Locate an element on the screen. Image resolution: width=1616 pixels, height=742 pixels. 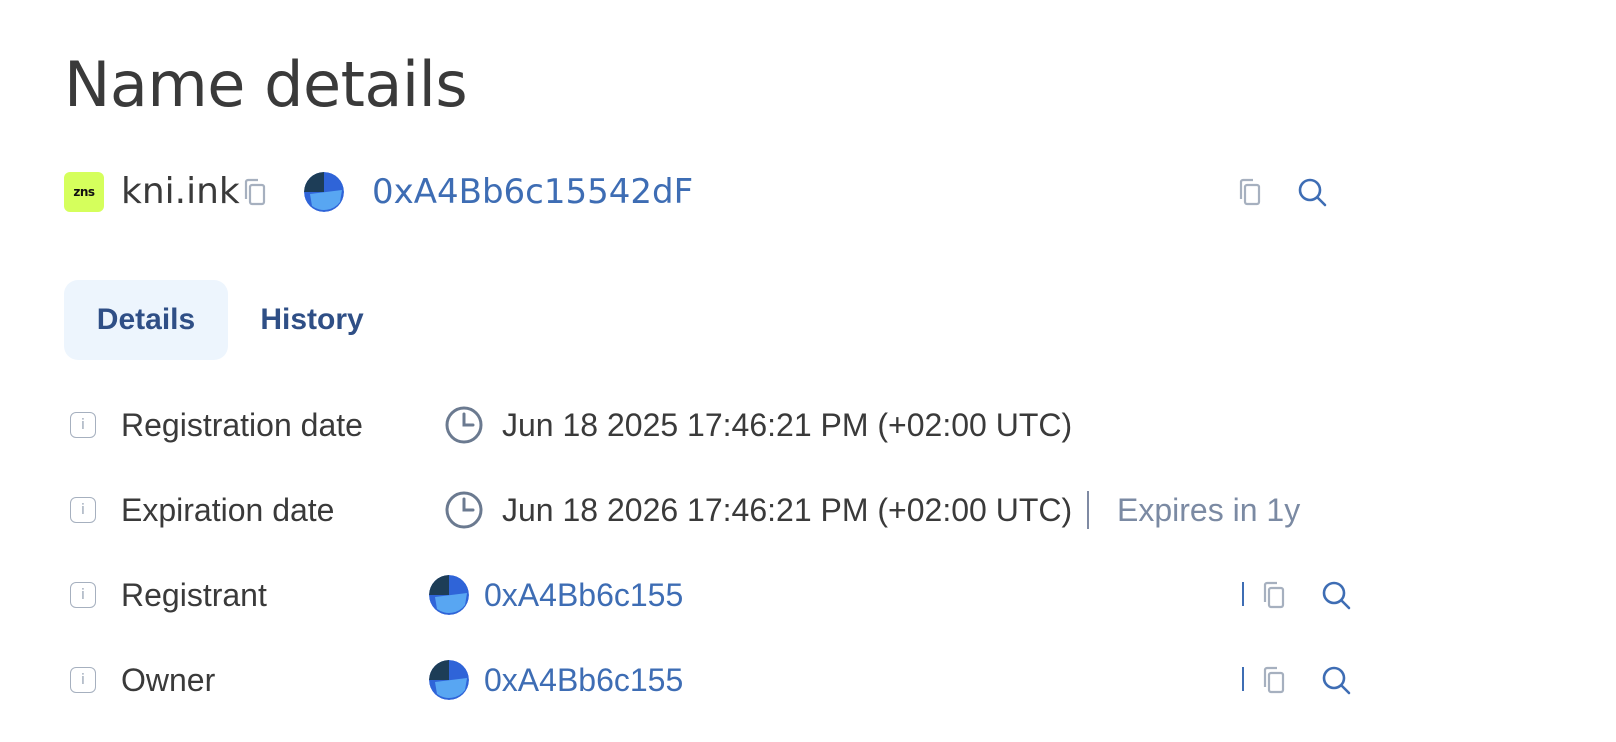
copy-registrant-button is located at coordinates (1274, 595).